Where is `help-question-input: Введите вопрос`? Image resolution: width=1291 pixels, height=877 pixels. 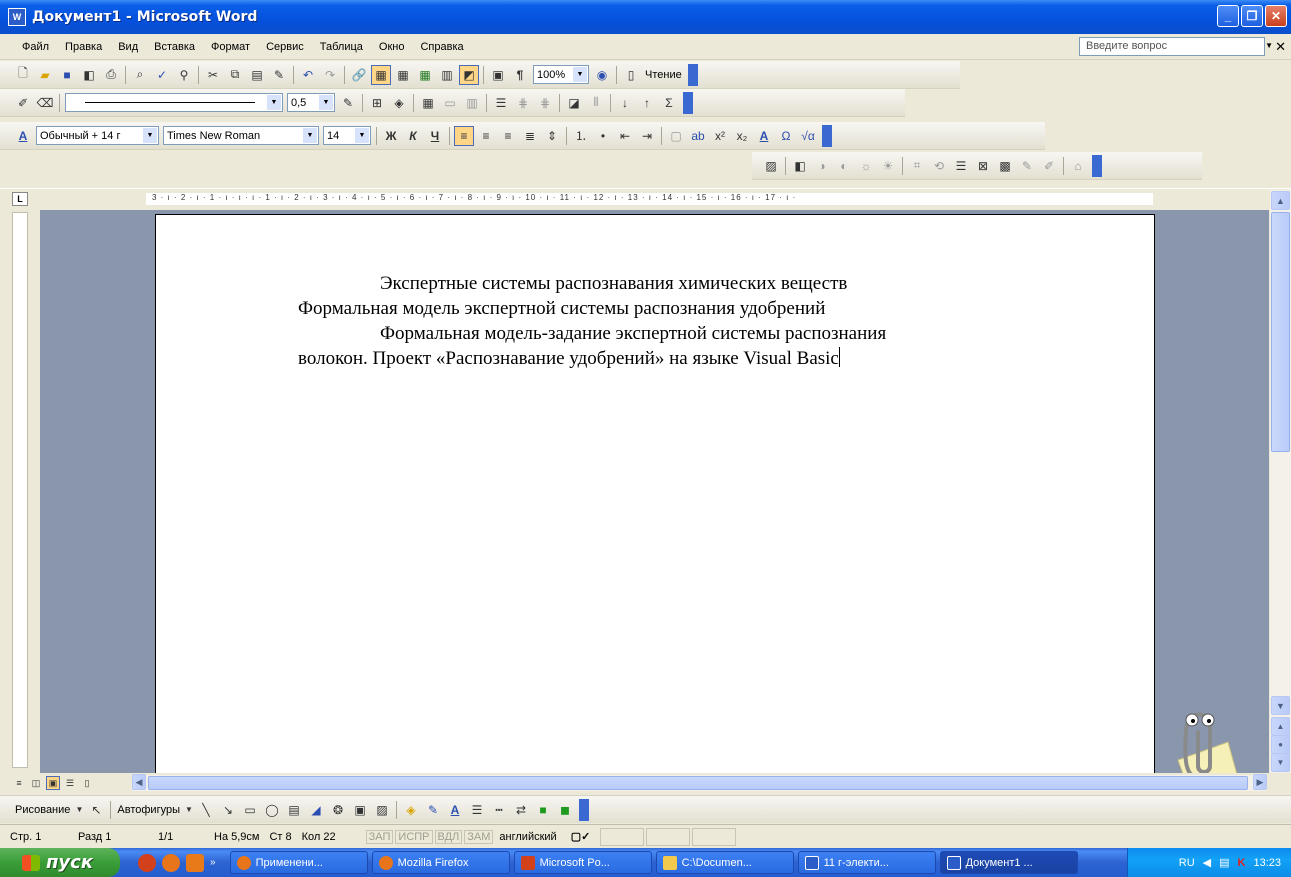 help-question-input: Введите вопрос is located at coordinates (1172, 46).